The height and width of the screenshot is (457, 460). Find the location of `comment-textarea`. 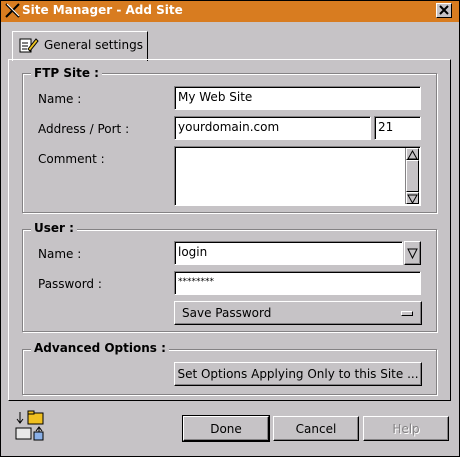

comment-textarea is located at coordinates (297, 176).